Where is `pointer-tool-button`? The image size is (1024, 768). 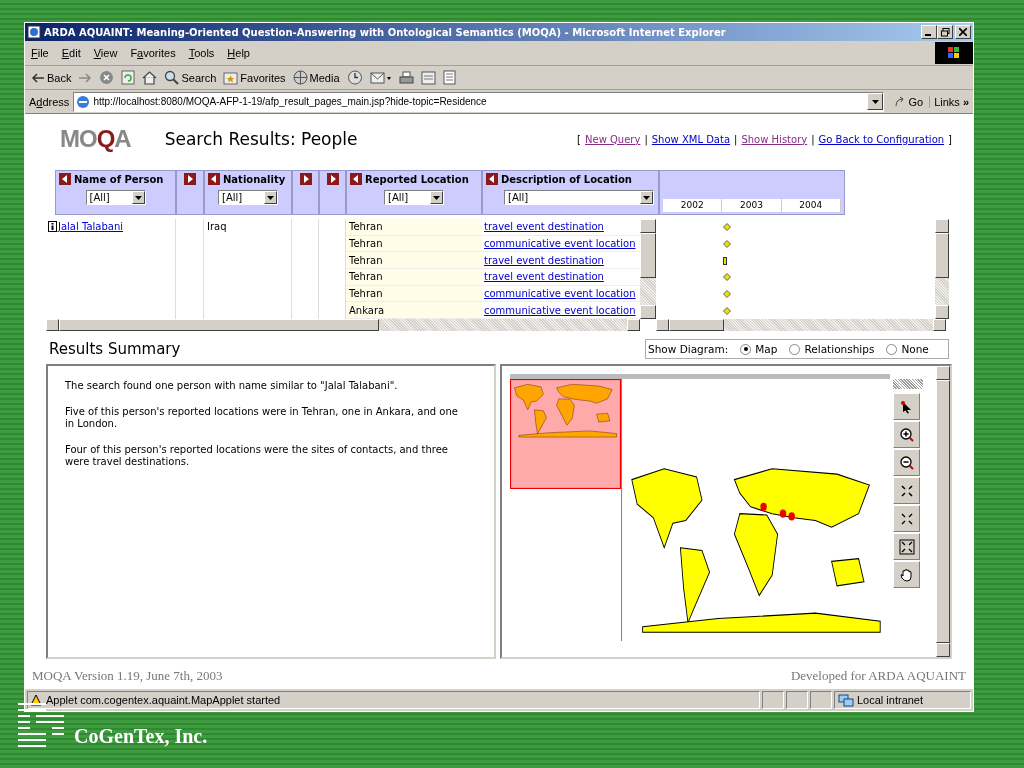
pointer-tool-button is located at coordinates (906, 406).